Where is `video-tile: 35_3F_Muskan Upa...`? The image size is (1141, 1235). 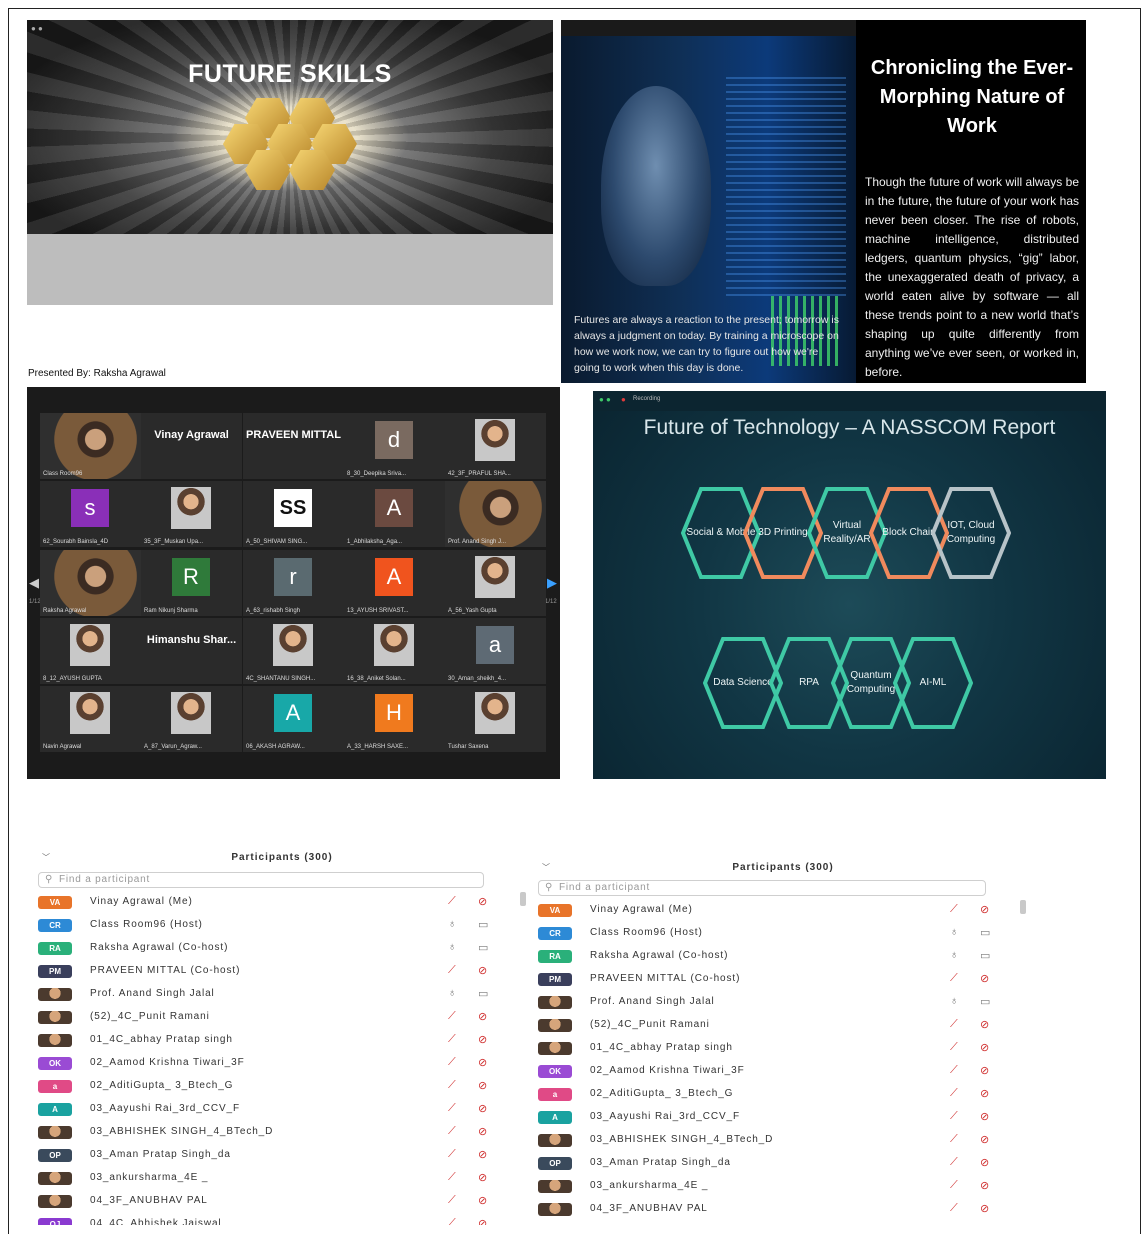
video-tile: 35_3F_Muskan Upa... is located at coordinates (191, 514).